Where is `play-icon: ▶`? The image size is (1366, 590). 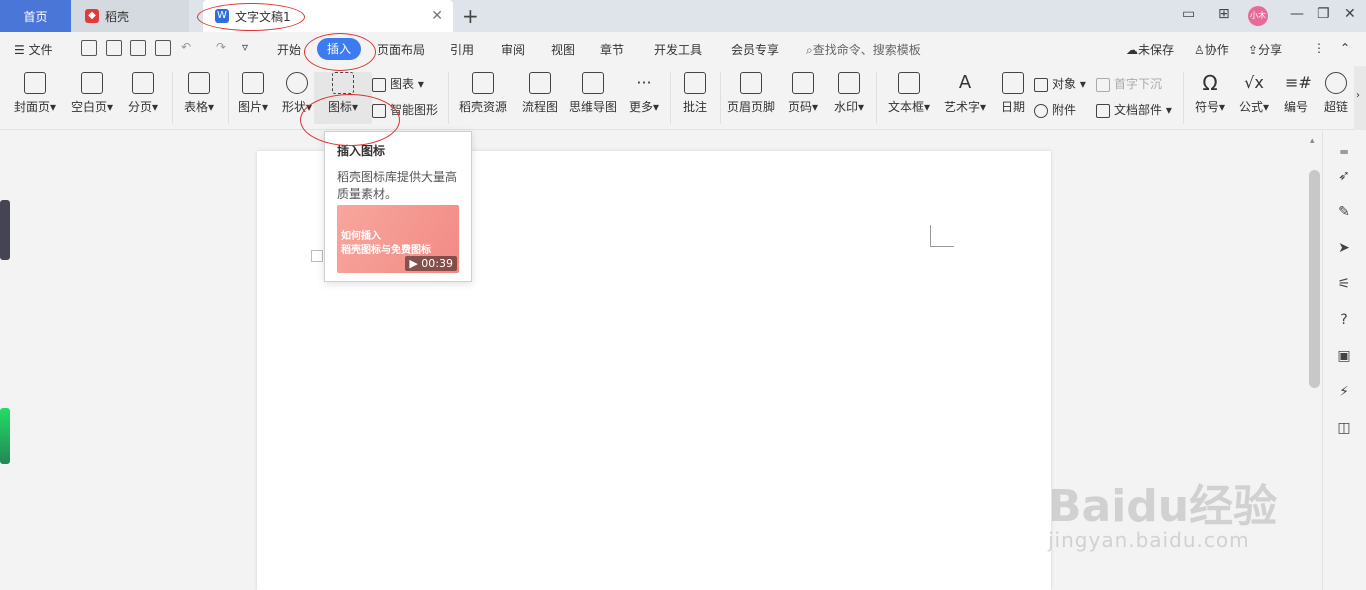 play-icon: ▶ is located at coordinates (415, 263).